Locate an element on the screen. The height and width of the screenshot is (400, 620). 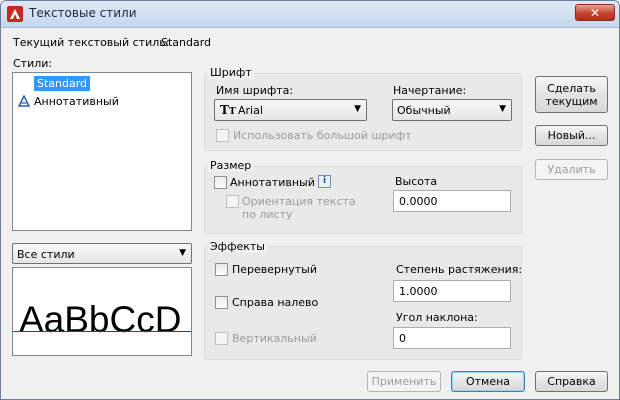
upside-down-checkbox is located at coordinates (221, 269).